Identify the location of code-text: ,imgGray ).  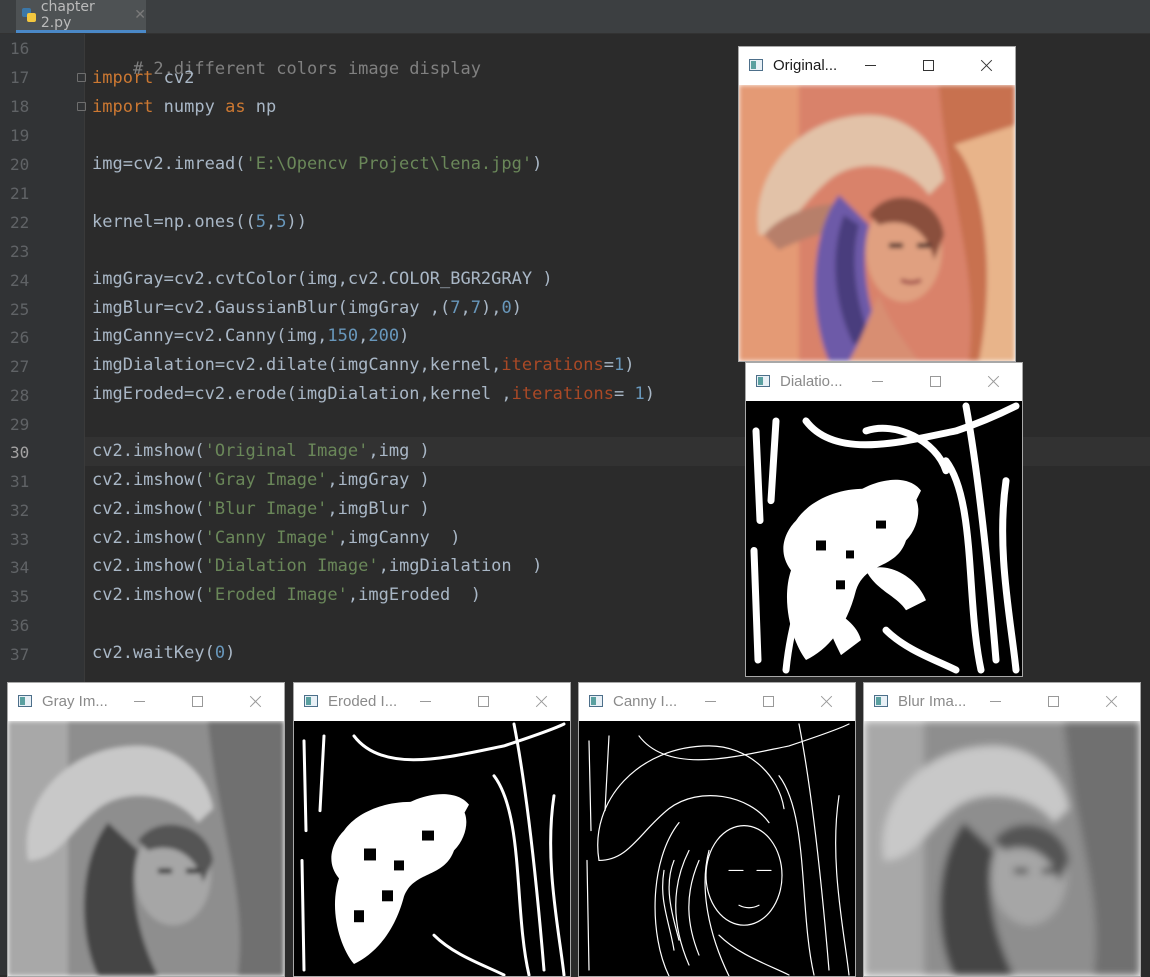
(378, 480).